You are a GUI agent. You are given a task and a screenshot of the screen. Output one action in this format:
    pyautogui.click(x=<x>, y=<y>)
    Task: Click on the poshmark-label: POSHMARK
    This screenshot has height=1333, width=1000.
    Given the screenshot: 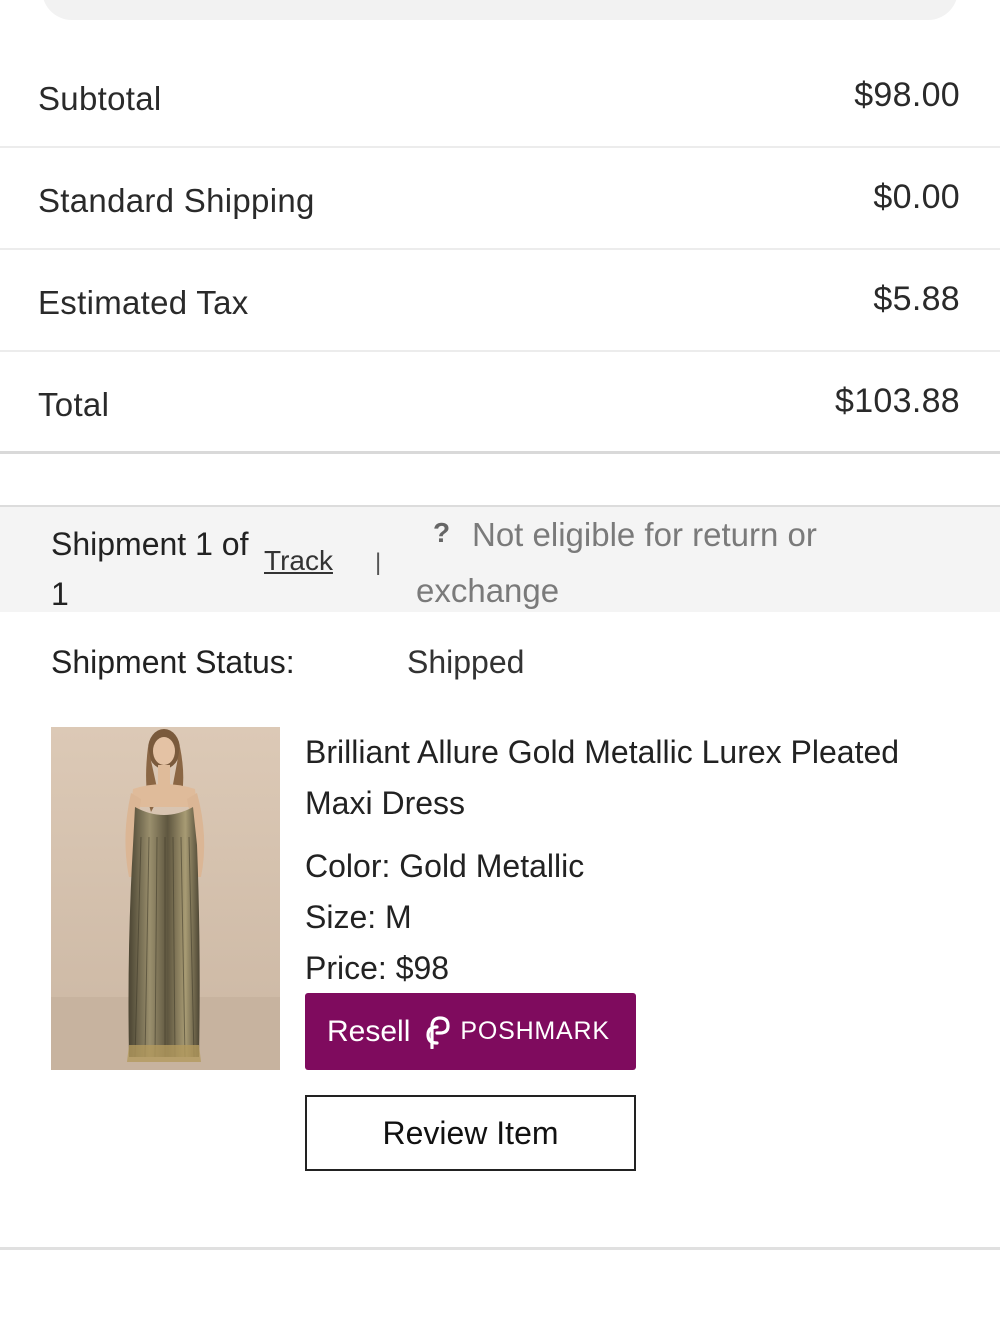 What is the action you would take?
    pyautogui.click(x=535, y=1031)
    